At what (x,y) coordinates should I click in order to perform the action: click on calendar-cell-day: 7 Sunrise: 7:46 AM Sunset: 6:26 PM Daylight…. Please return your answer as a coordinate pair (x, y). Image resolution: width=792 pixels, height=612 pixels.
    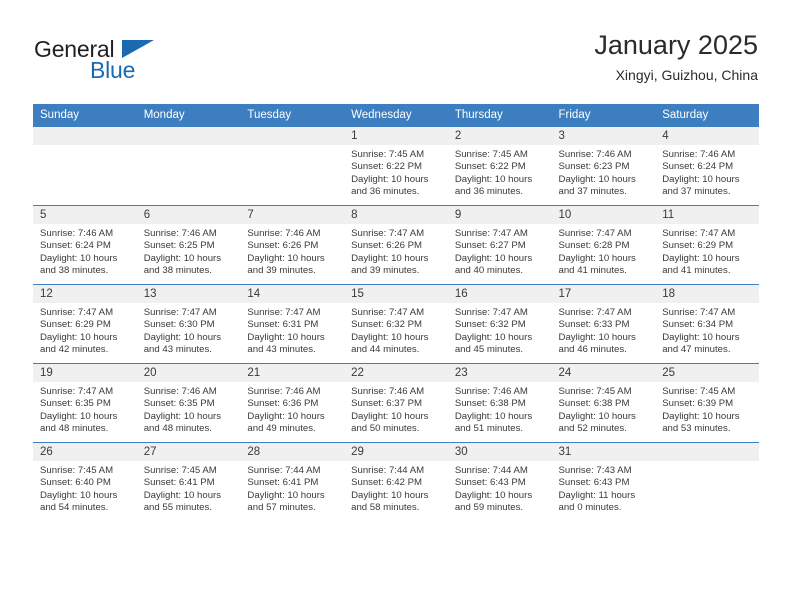
    Looking at the image, I should click on (292, 245).